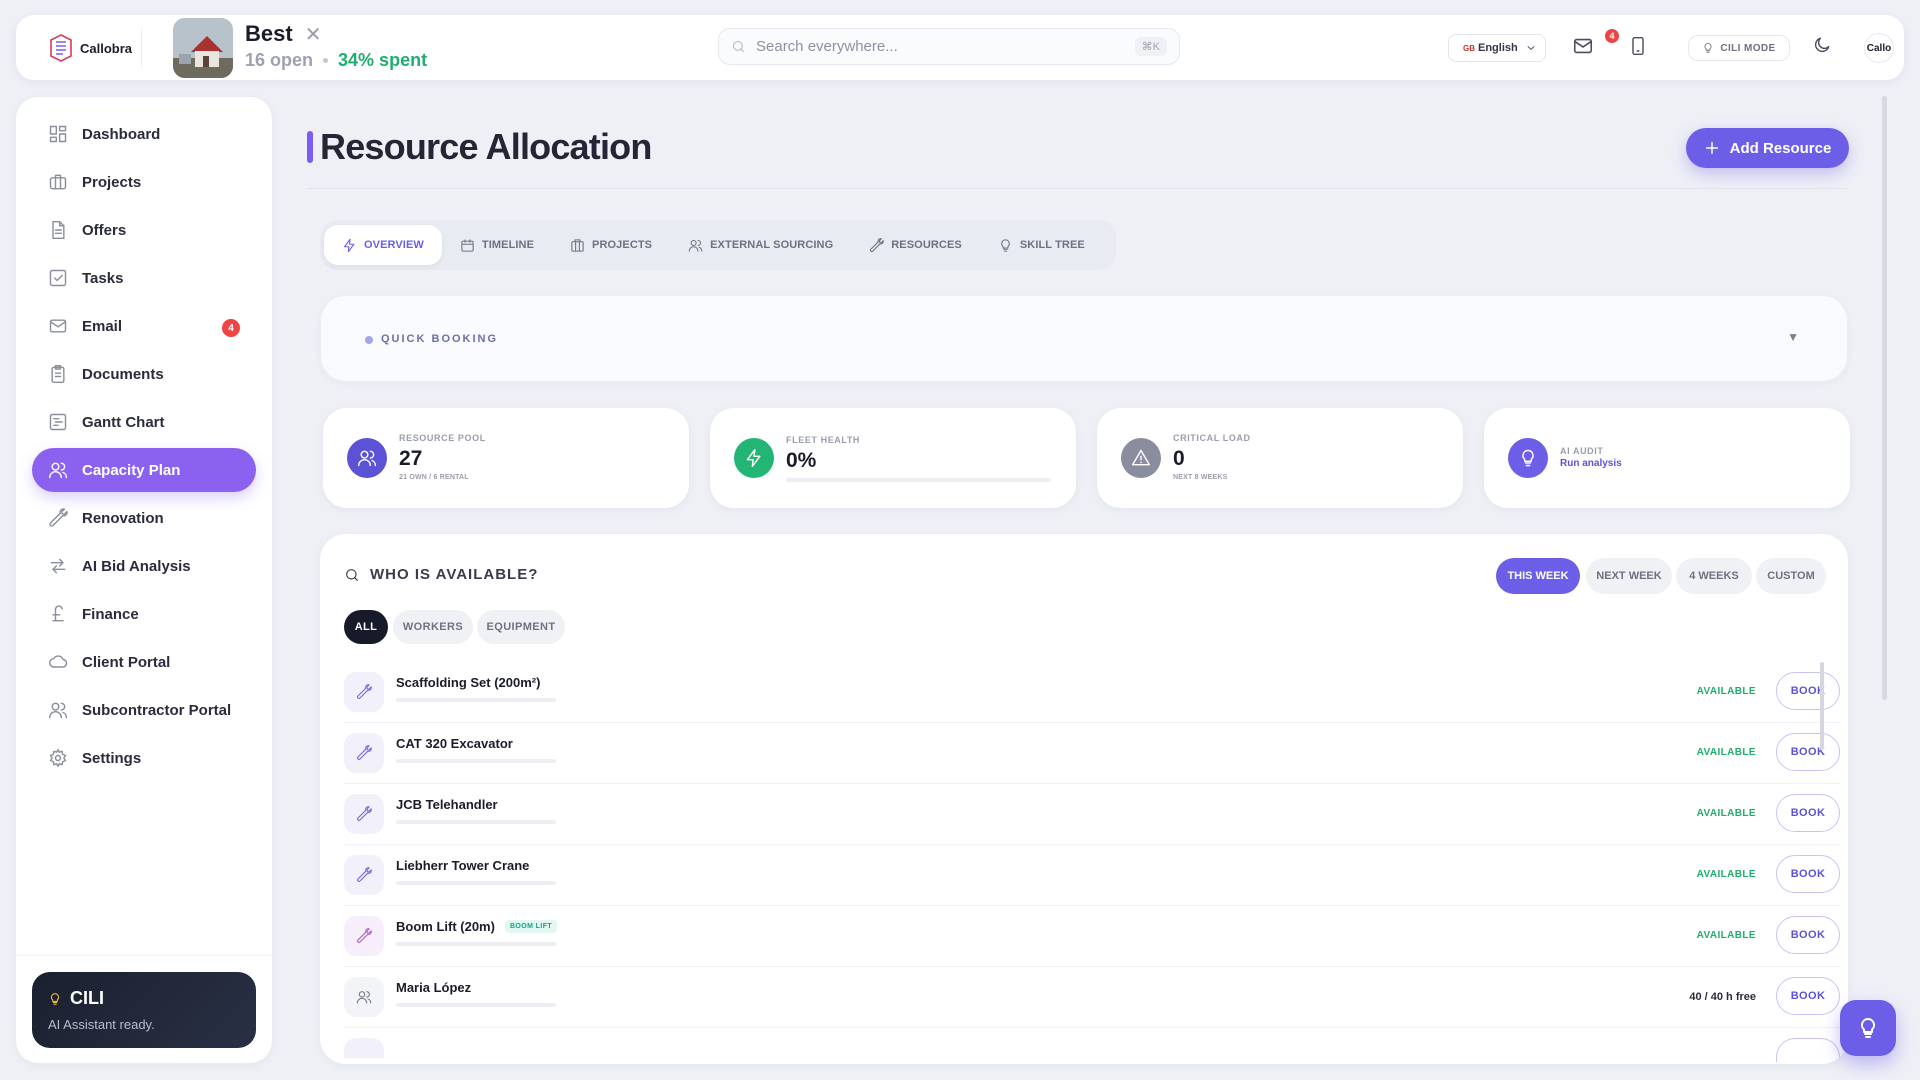 The width and height of the screenshot is (1920, 1080). I want to click on calendar-icon, so click(467, 245).